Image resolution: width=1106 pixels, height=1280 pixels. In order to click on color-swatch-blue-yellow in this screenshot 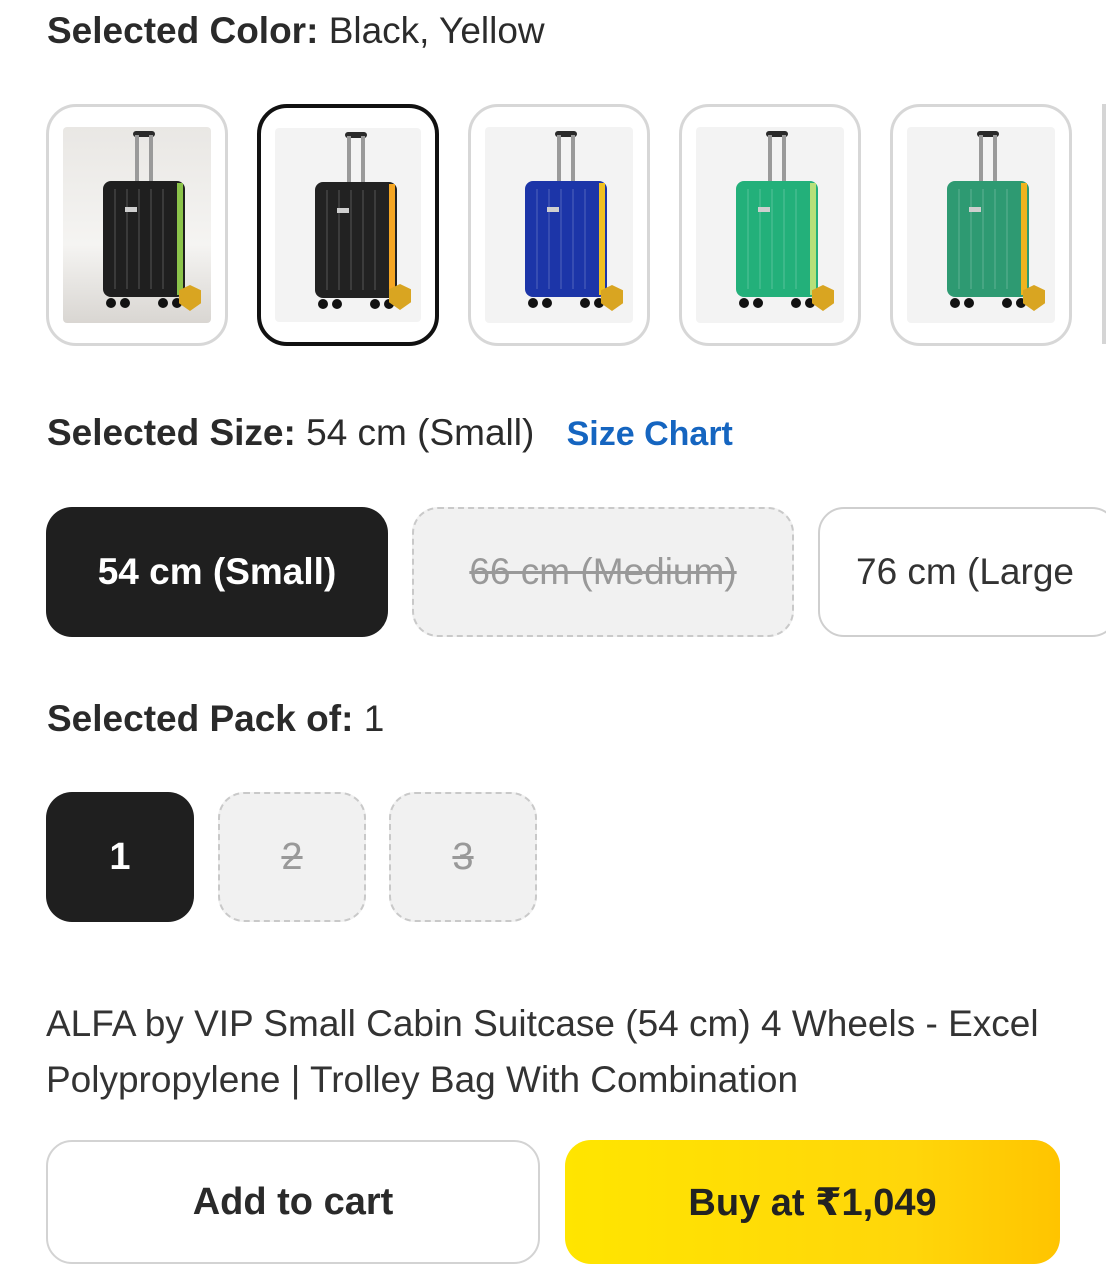, I will do `click(559, 225)`.